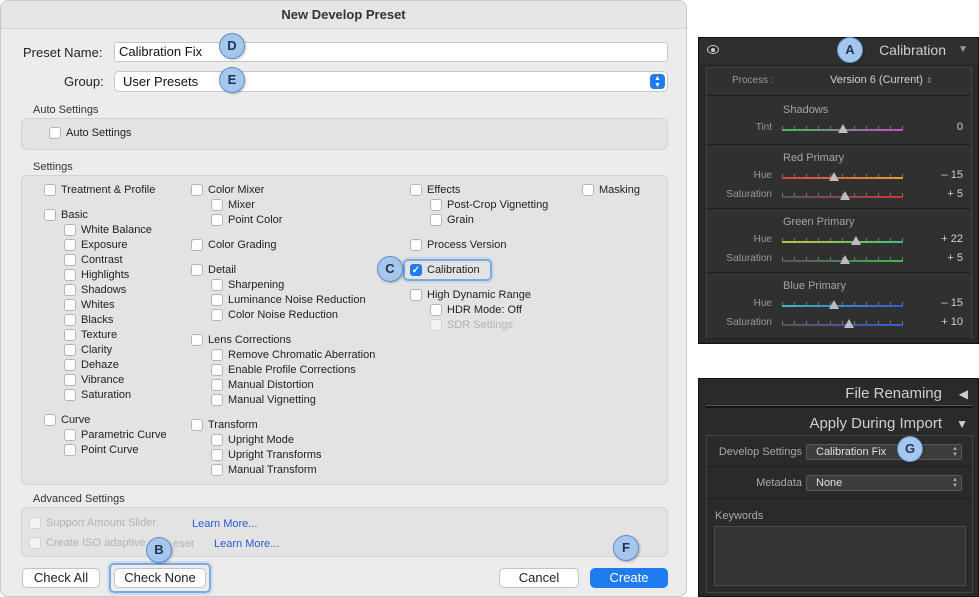 Image resolution: width=979 pixels, height=597 pixels. What do you see at coordinates (66, 215) in the screenshot?
I see `checkbox-basic: Basic` at bounding box center [66, 215].